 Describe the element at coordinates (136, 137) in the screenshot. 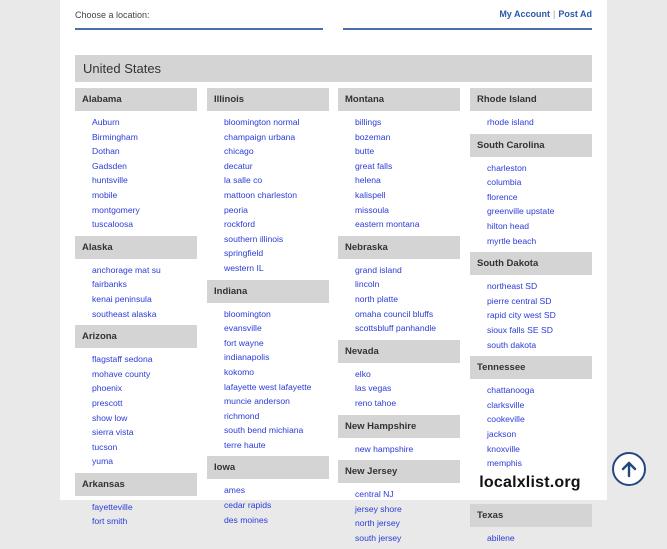

I see `city-link: Birmingham` at that location.